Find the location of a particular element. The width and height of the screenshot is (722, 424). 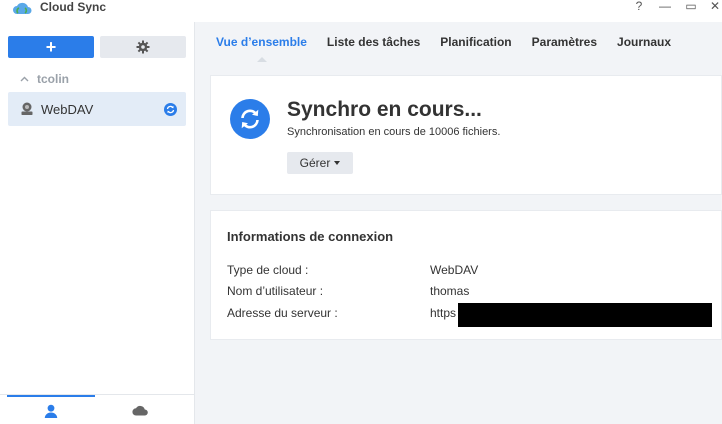

settings-button is located at coordinates (143, 47).